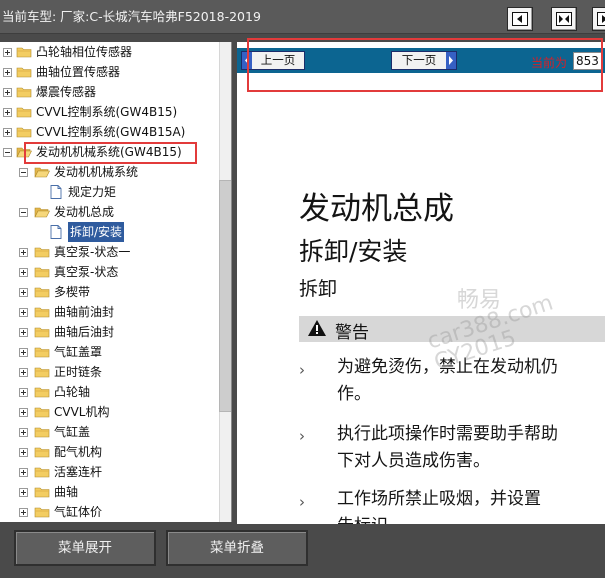 The height and width of the screenshot is (578, 605). I want to click on tree-item: 活塞连杆, so click(109, 472).